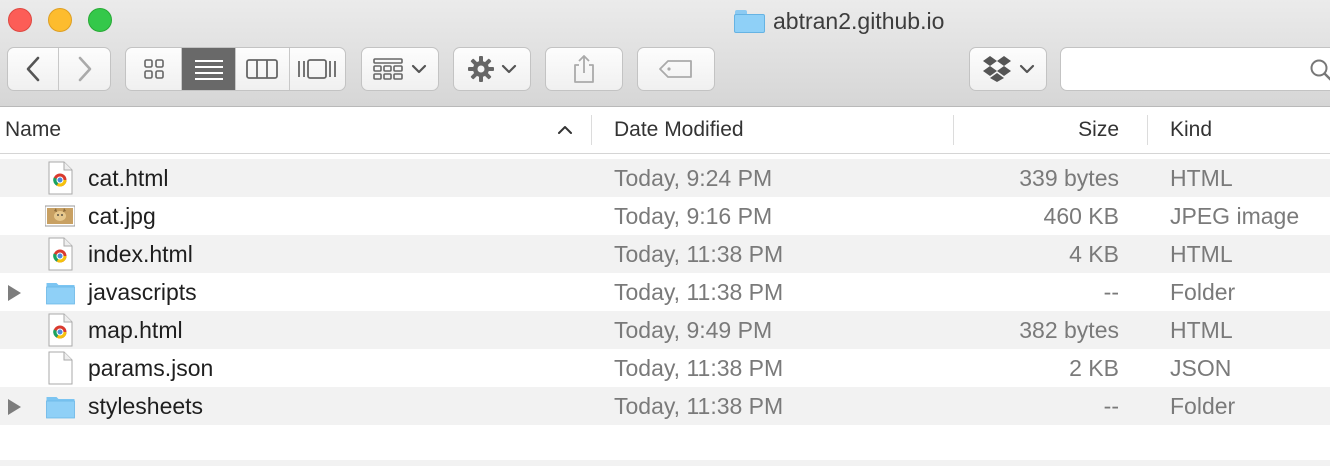 This screenshot has width=1330, height=466. I want to click on kind-column-label: Kind, so click(1191, 129).